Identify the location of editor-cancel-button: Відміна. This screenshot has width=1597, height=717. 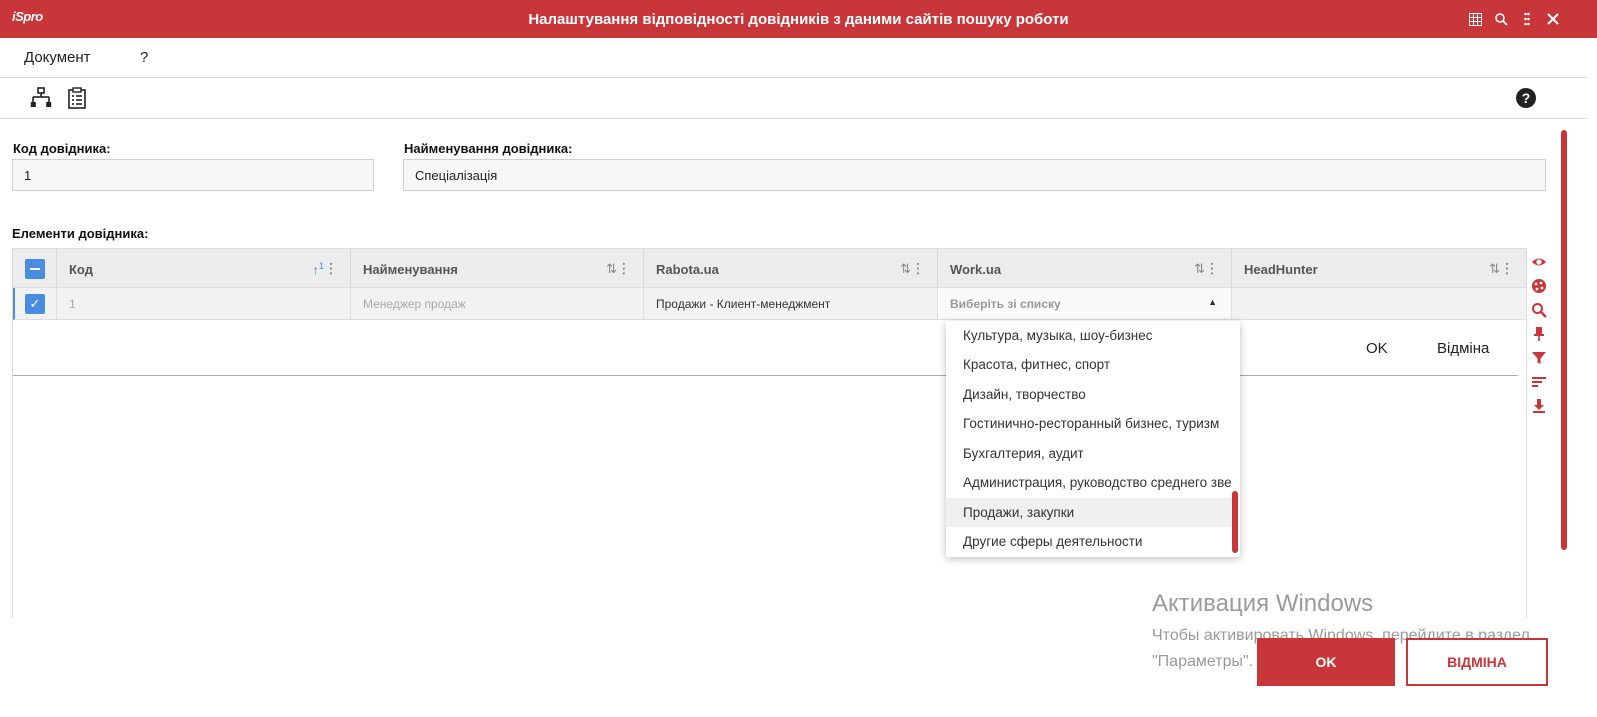
(1463, 348).